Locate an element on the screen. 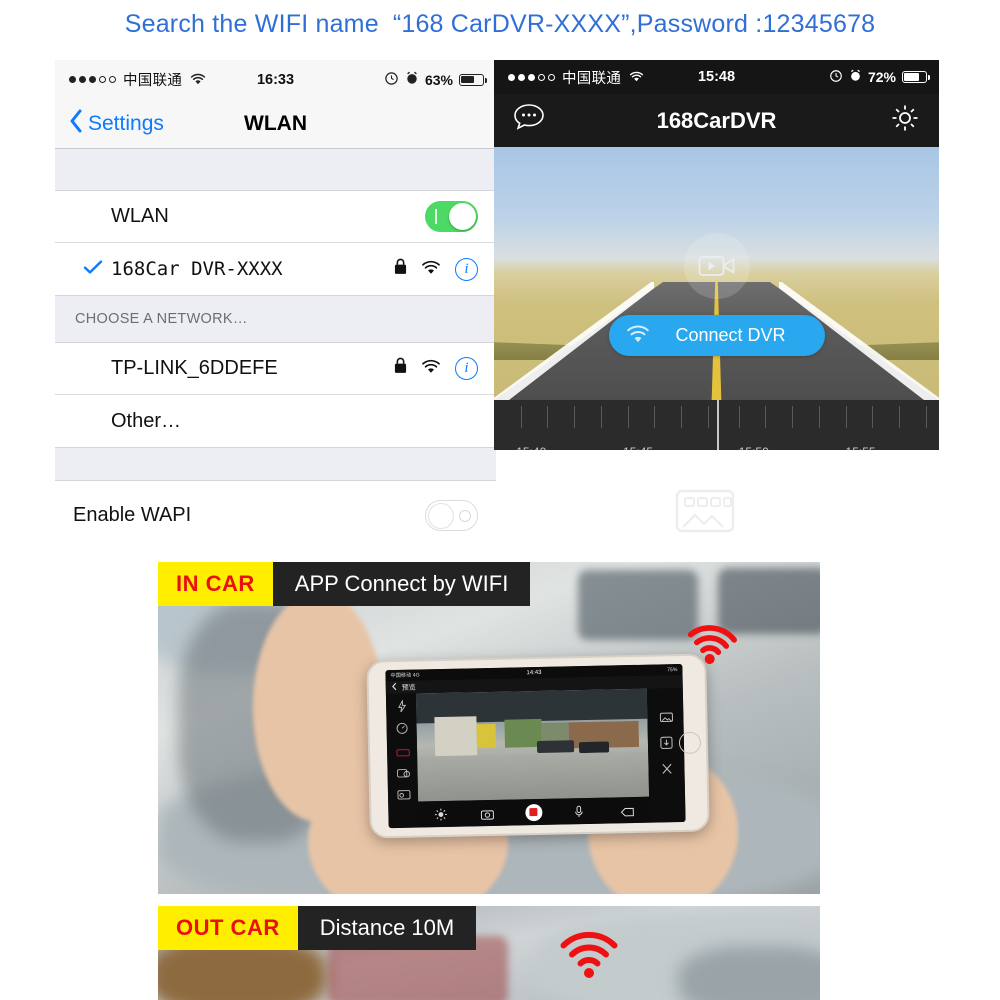 The height and width of the screenshot is (1000, 1000). status-time: 16:33 is located at coordinates (275, 79).